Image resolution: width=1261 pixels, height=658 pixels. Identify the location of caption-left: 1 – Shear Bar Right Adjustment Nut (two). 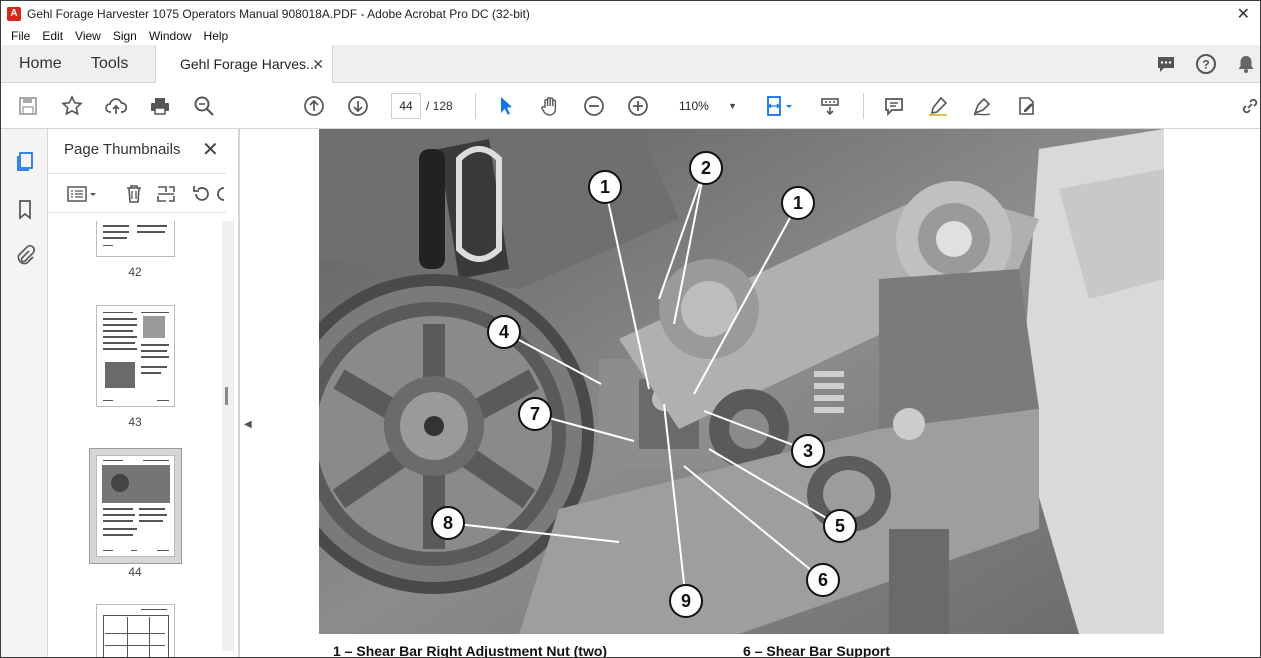
(470, 650).